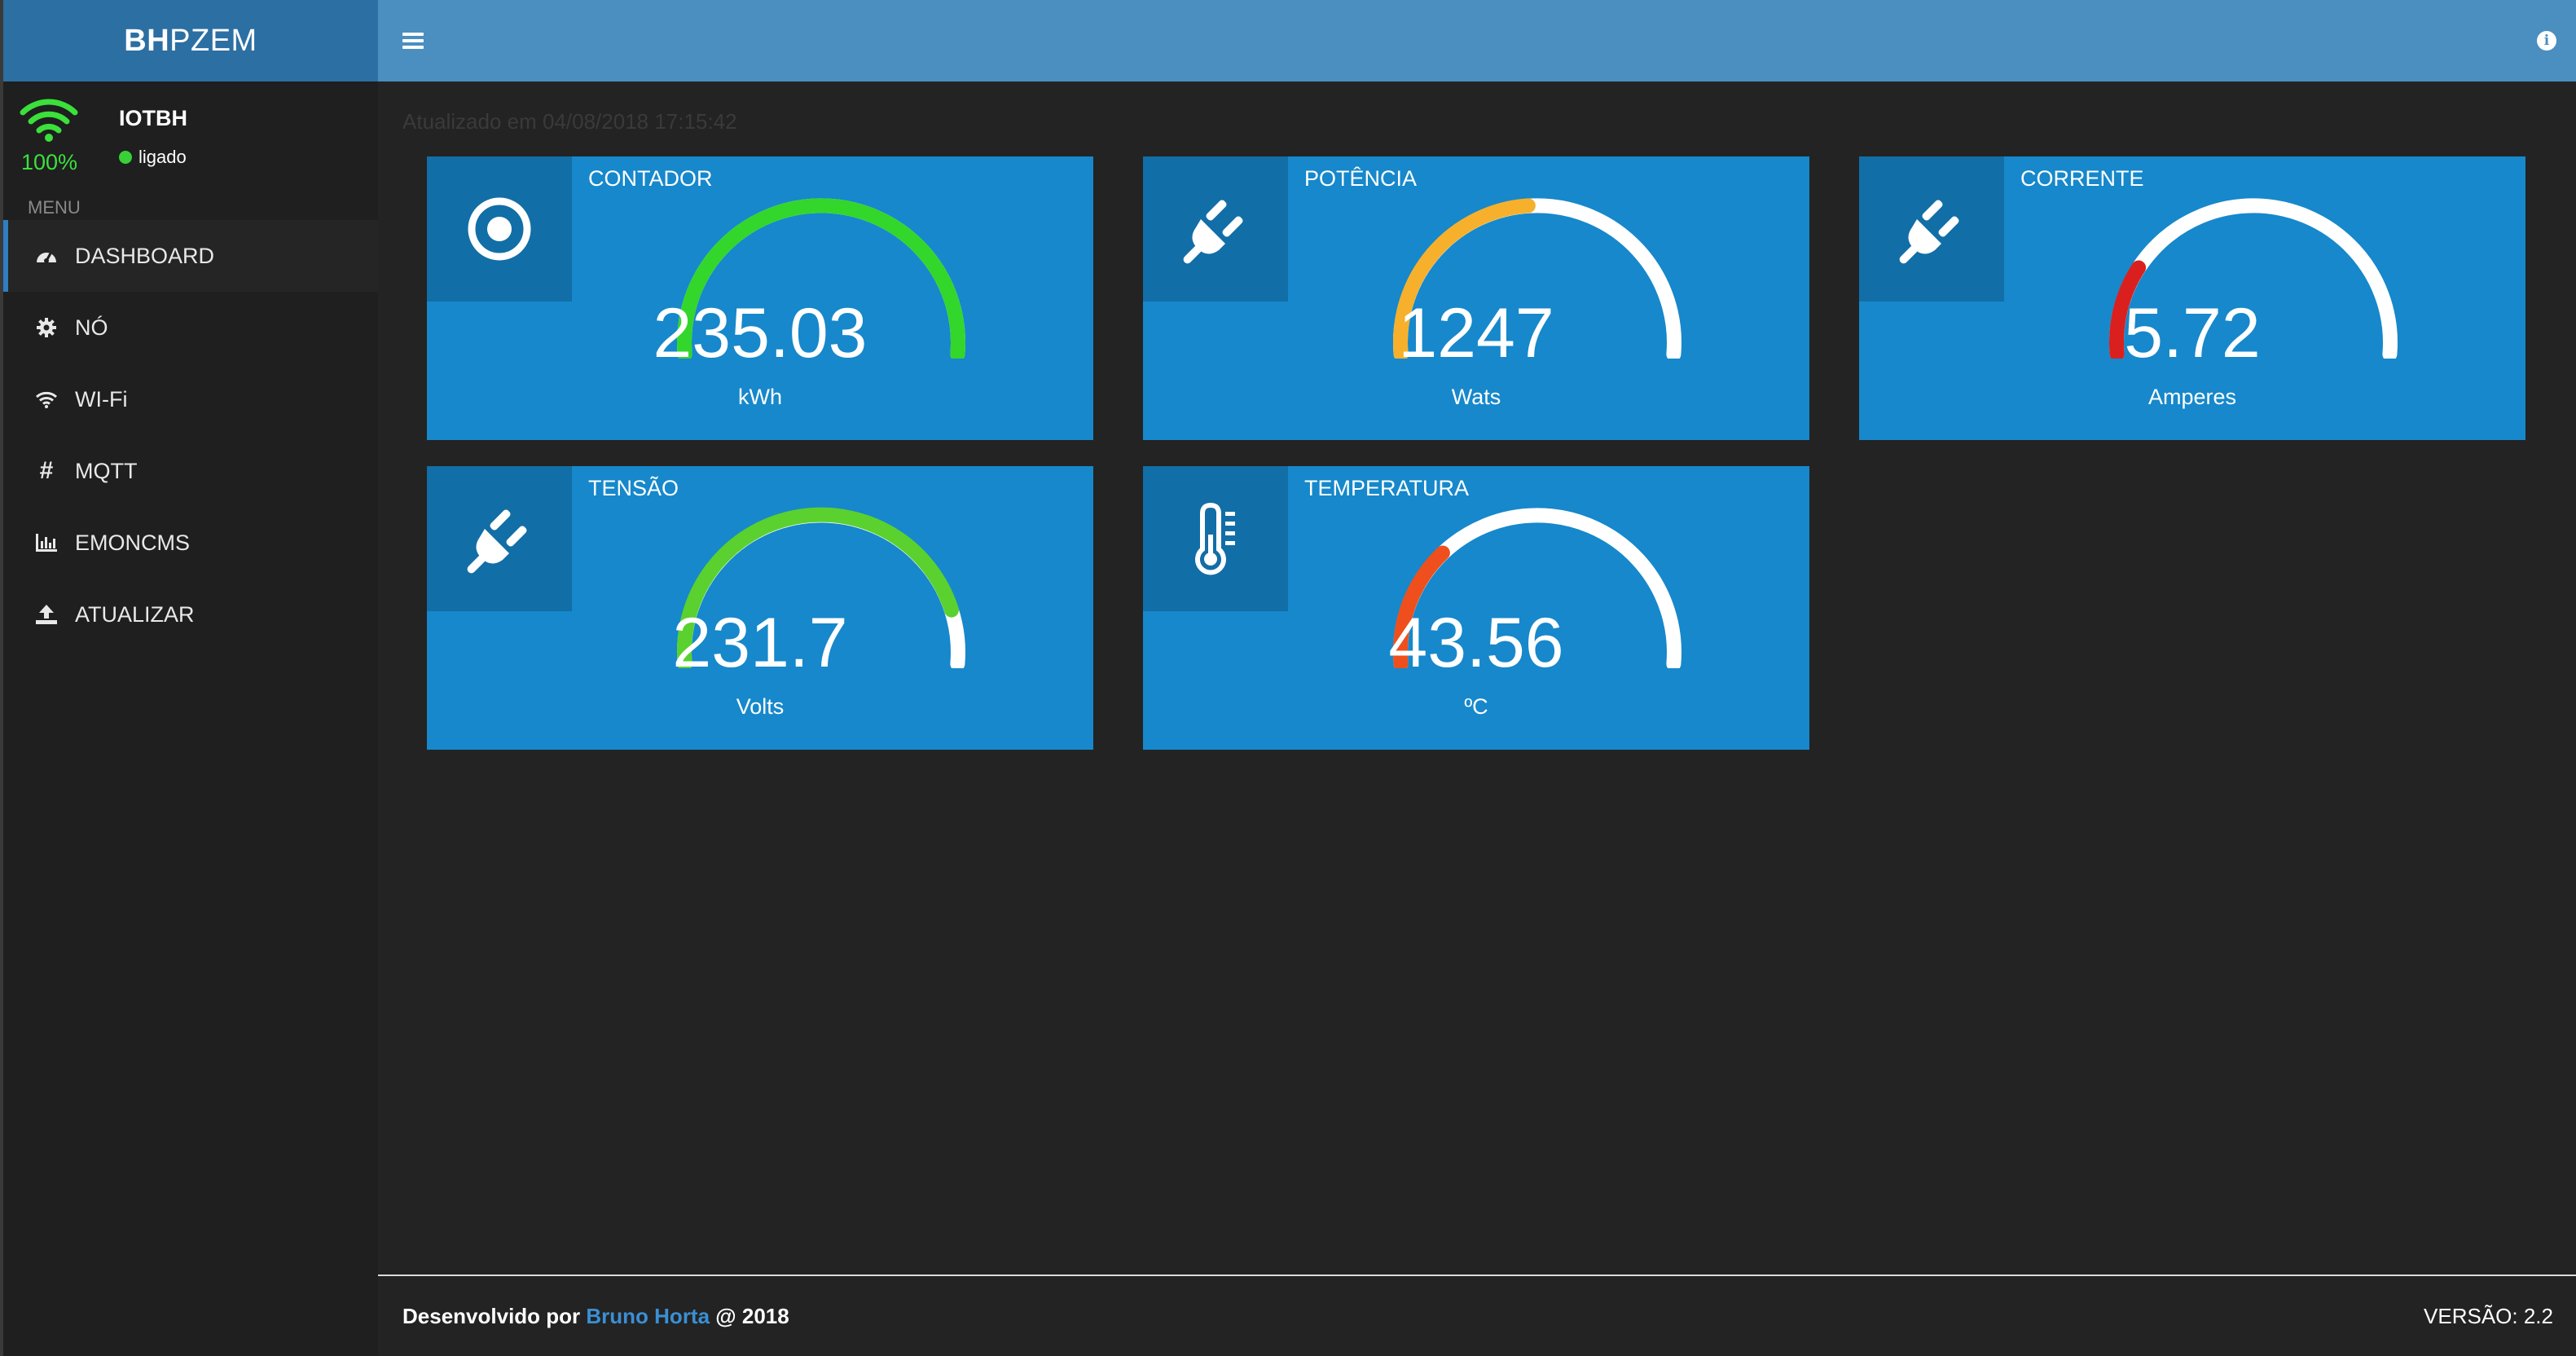  I want to click on last-updated: Atualizado em 04/08/2018 17:15:42, so click(569, 121).